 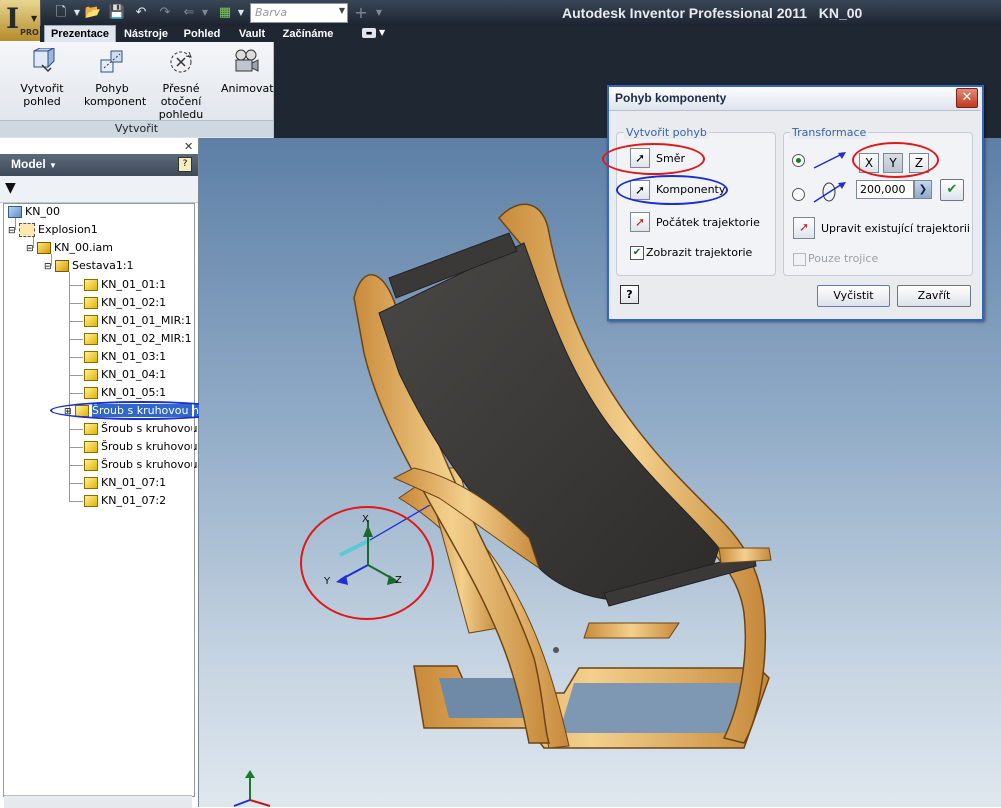 What do you see at coordinates (205, 13) in the screenshot?
I see `return-dropdown-icon: ▼` at bounding box center [205, 13].